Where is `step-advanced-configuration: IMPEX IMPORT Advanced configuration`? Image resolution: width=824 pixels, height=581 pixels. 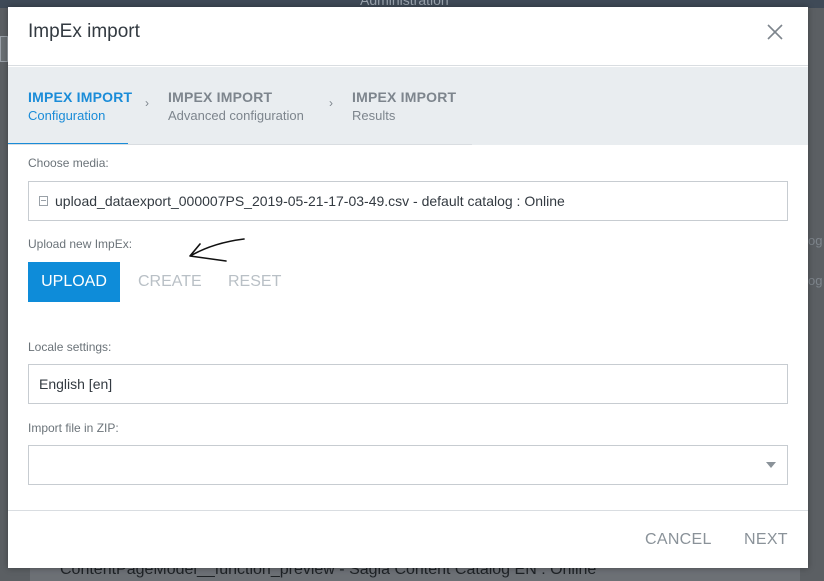 step-advanced-configuration: IMPEX IMPORT Advanced configuration is located at coordinates (236, 106).